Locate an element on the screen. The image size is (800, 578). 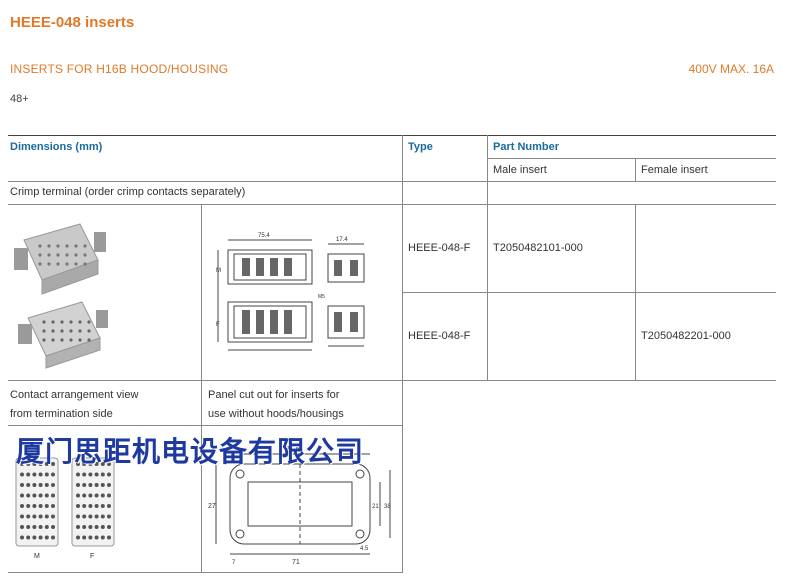
panel-dim-bottom-small: 7 is located at coordinates (234, 563).